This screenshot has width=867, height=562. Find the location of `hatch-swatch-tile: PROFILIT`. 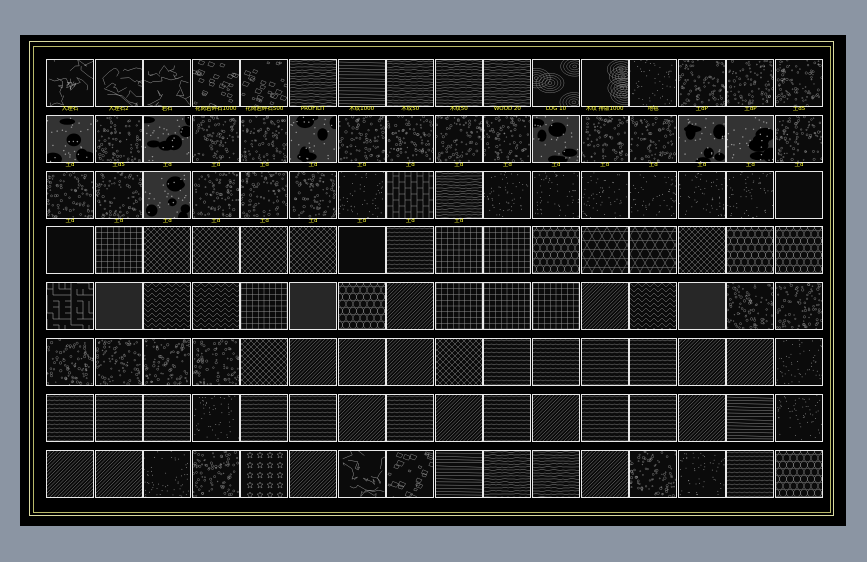

hatch-swatch-tile: PROFILIT is located at coordinates (313, 87).